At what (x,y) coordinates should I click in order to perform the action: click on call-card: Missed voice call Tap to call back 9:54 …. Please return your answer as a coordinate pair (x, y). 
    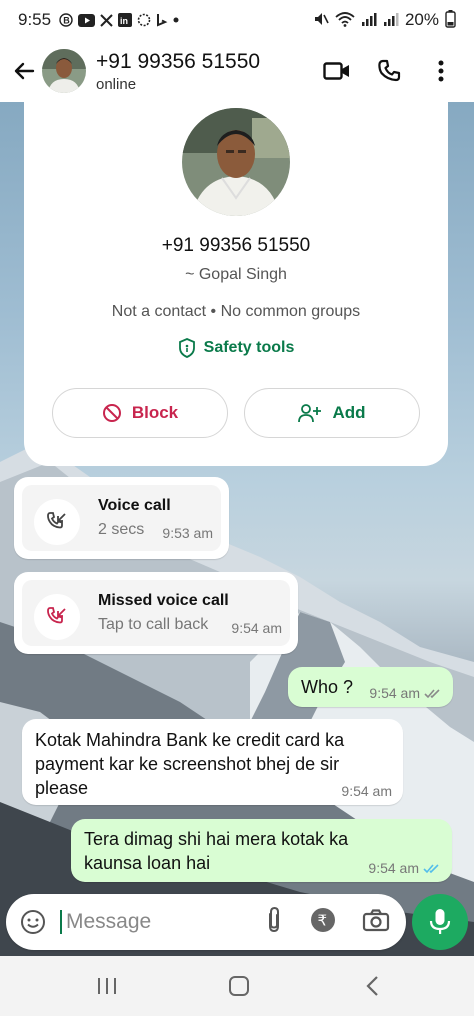
    Looking at the image, I should click on (156, 613).